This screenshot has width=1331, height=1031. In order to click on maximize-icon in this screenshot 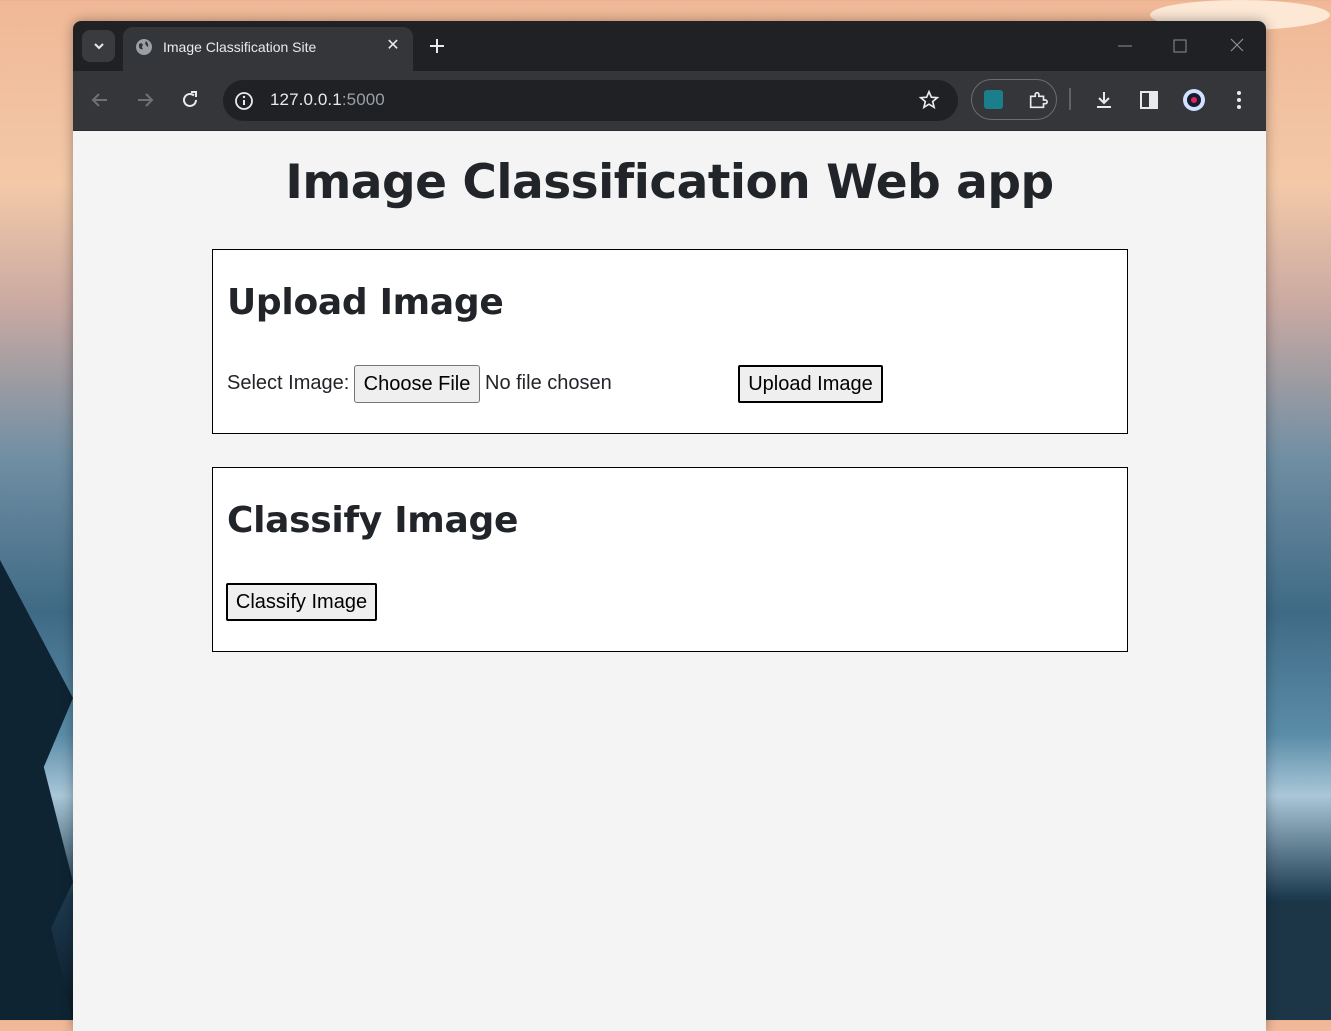, I will do `click(1180, 46)`.